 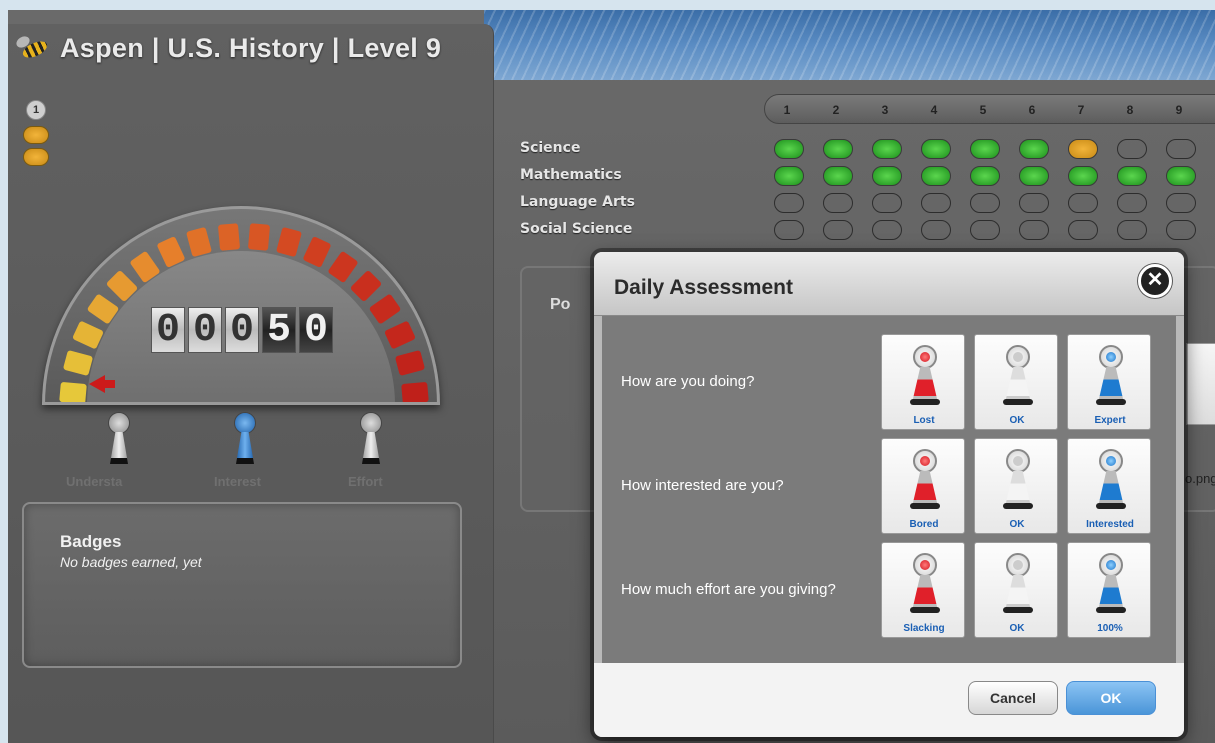 I want to click on ok-button: OK, so click(x=1111, y=698).